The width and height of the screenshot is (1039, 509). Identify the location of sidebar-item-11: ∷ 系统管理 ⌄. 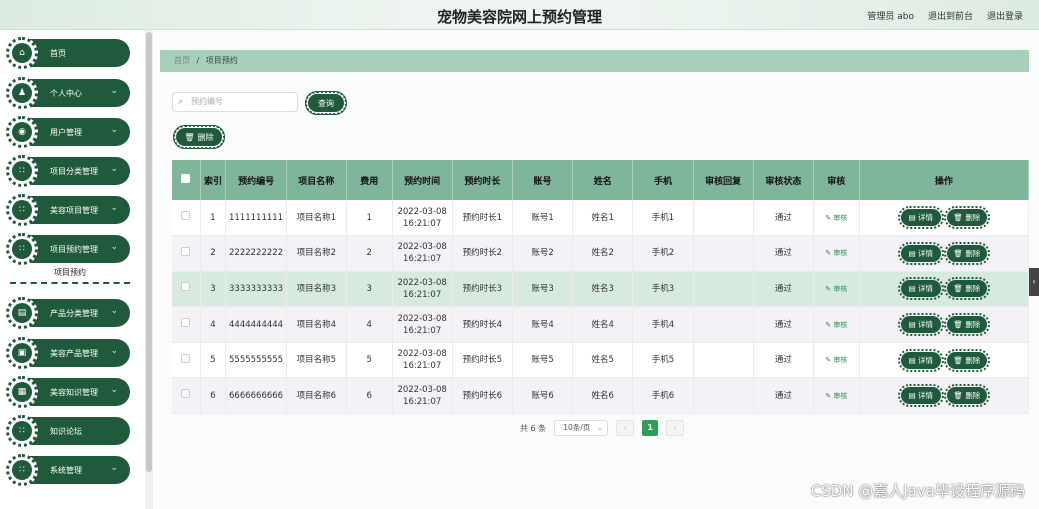
(68, 470).